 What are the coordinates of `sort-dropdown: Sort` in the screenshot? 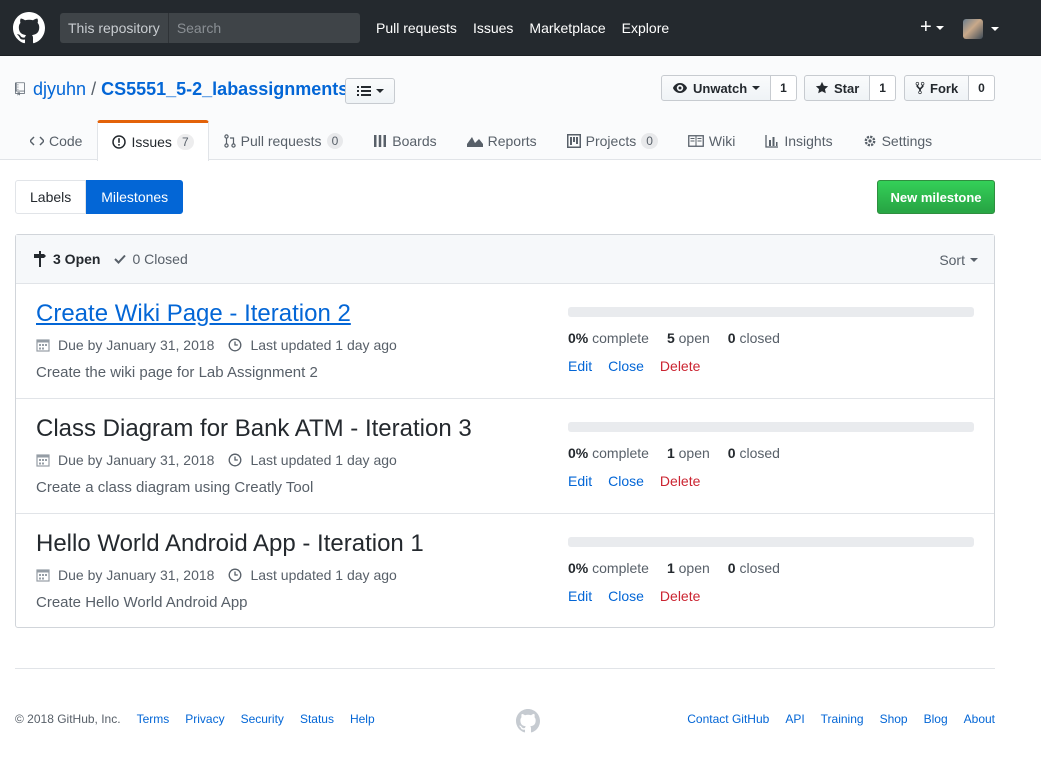 It's located at (958, 260).